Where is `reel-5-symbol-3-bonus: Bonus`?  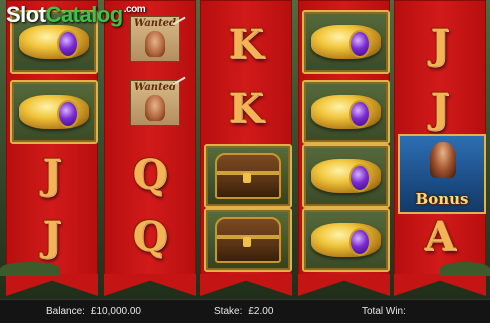 reel-5-symbol-3-bonus: Bonus is located at coordinates (442, 174).